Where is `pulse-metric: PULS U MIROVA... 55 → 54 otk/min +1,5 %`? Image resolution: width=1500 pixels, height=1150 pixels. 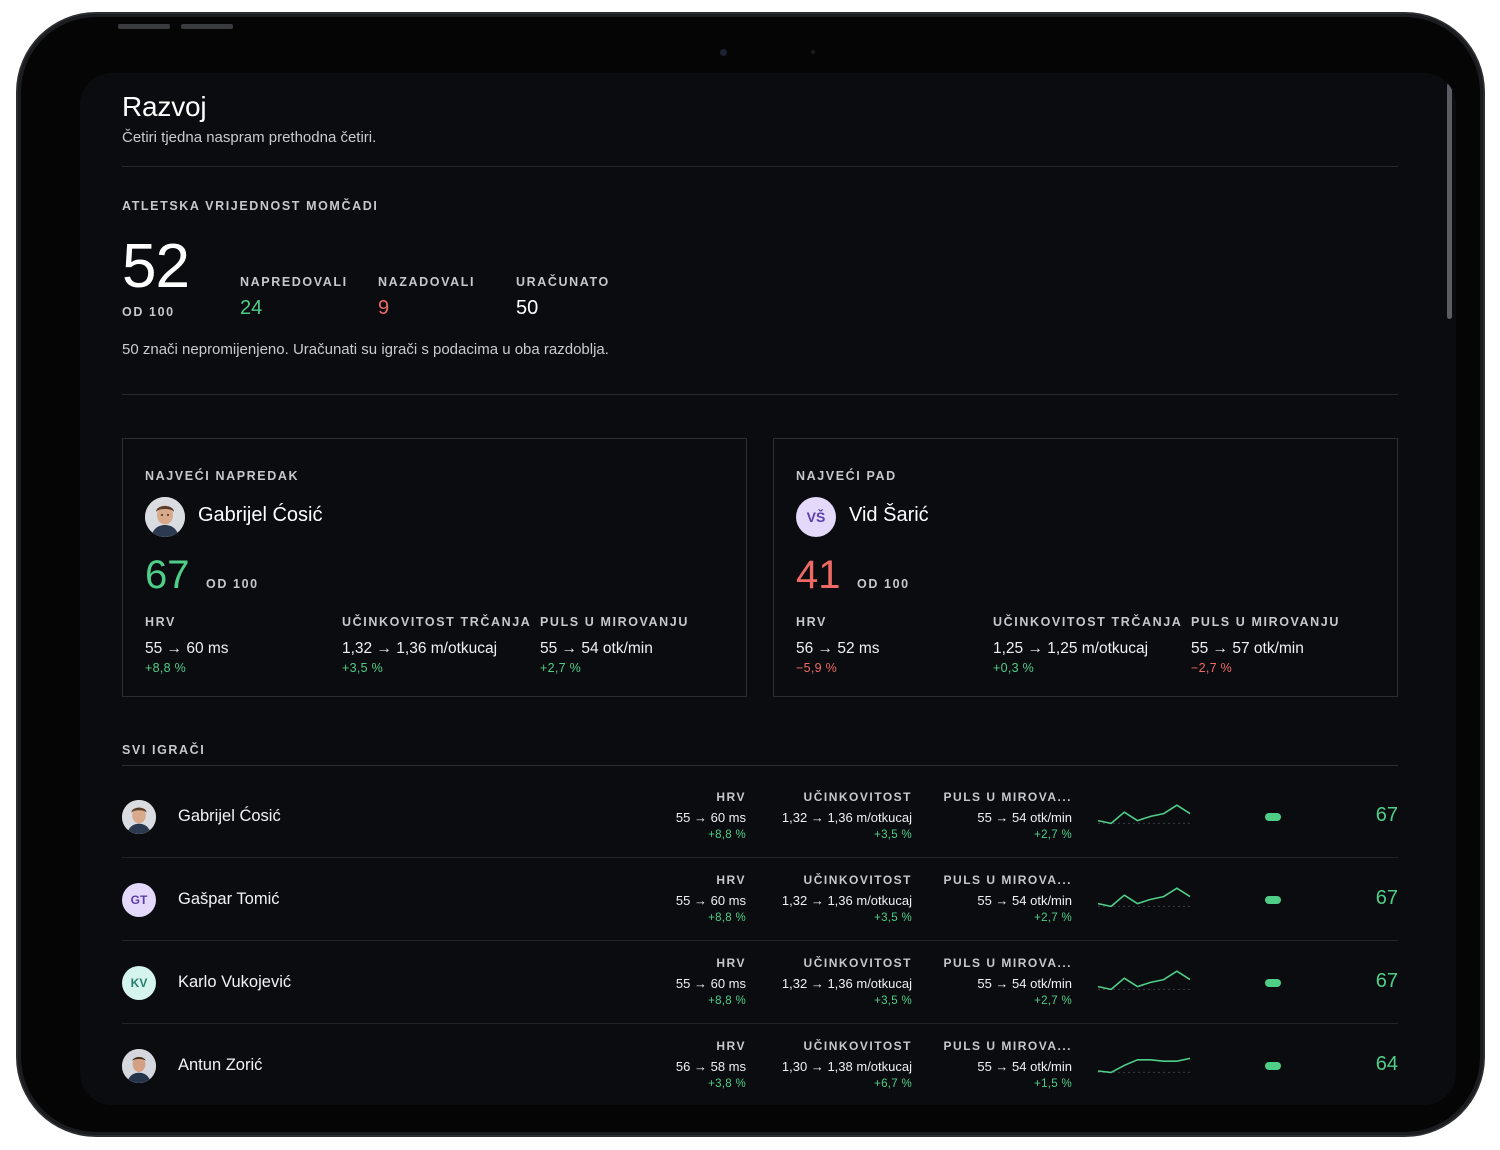
pulse-metric: PULS U MIROVA... 55 → 54 otk/min +1,5 % is located at coordinates (1008, 1064).